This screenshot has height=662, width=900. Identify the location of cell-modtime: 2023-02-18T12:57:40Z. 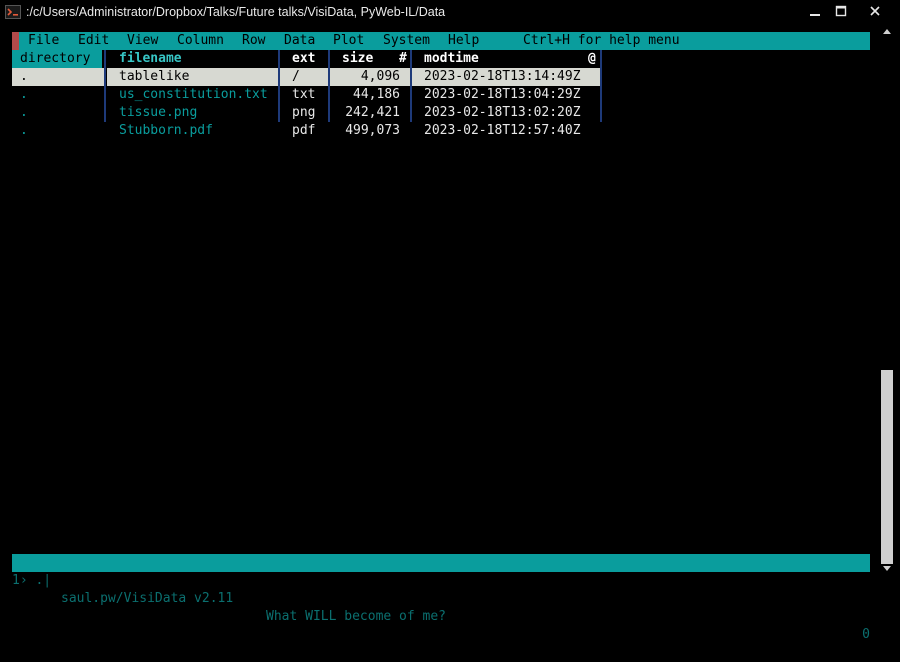
(502, 131).